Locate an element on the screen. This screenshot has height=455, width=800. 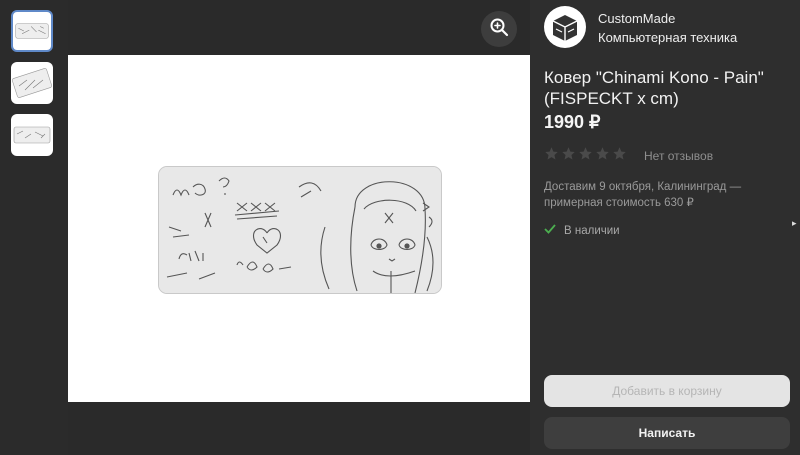
product-image is located at coordinates (300, 230).